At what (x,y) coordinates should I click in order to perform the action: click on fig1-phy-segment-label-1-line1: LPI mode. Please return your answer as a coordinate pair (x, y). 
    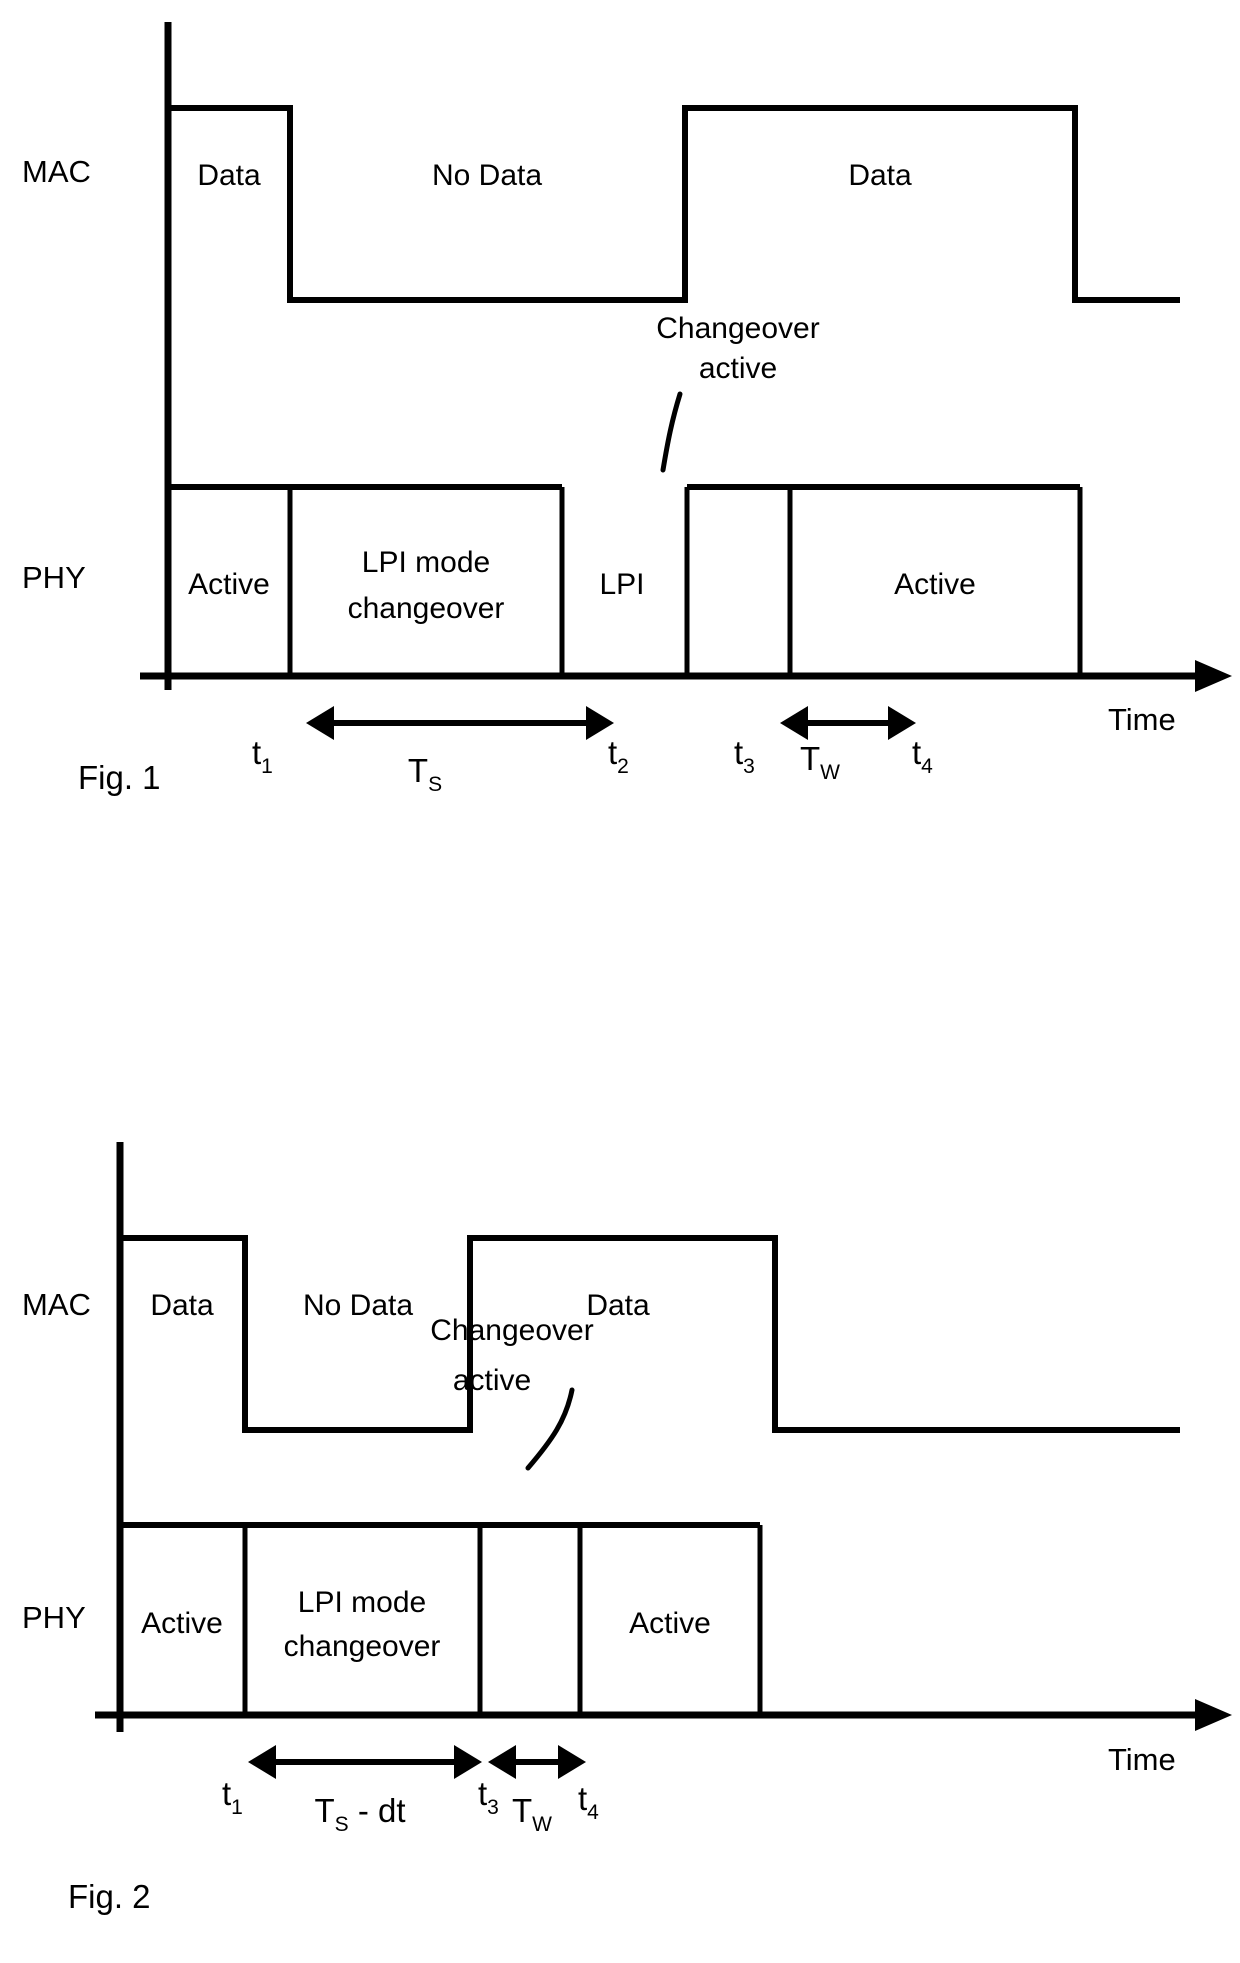
    Looking at the image, I should click on (426, 562).